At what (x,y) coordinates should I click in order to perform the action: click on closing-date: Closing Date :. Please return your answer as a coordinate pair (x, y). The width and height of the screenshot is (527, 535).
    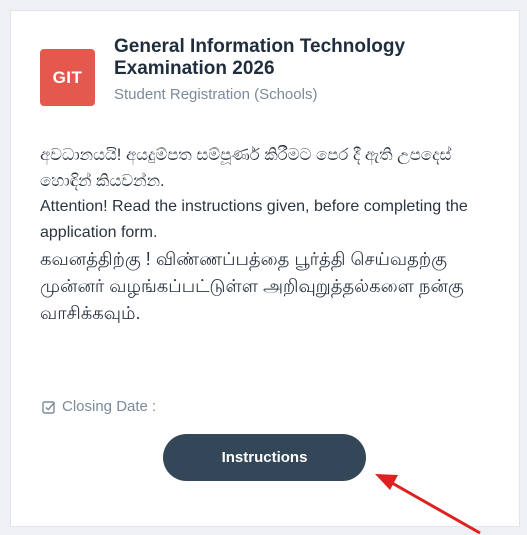
    Looking at the image, I should click on (99, 406).